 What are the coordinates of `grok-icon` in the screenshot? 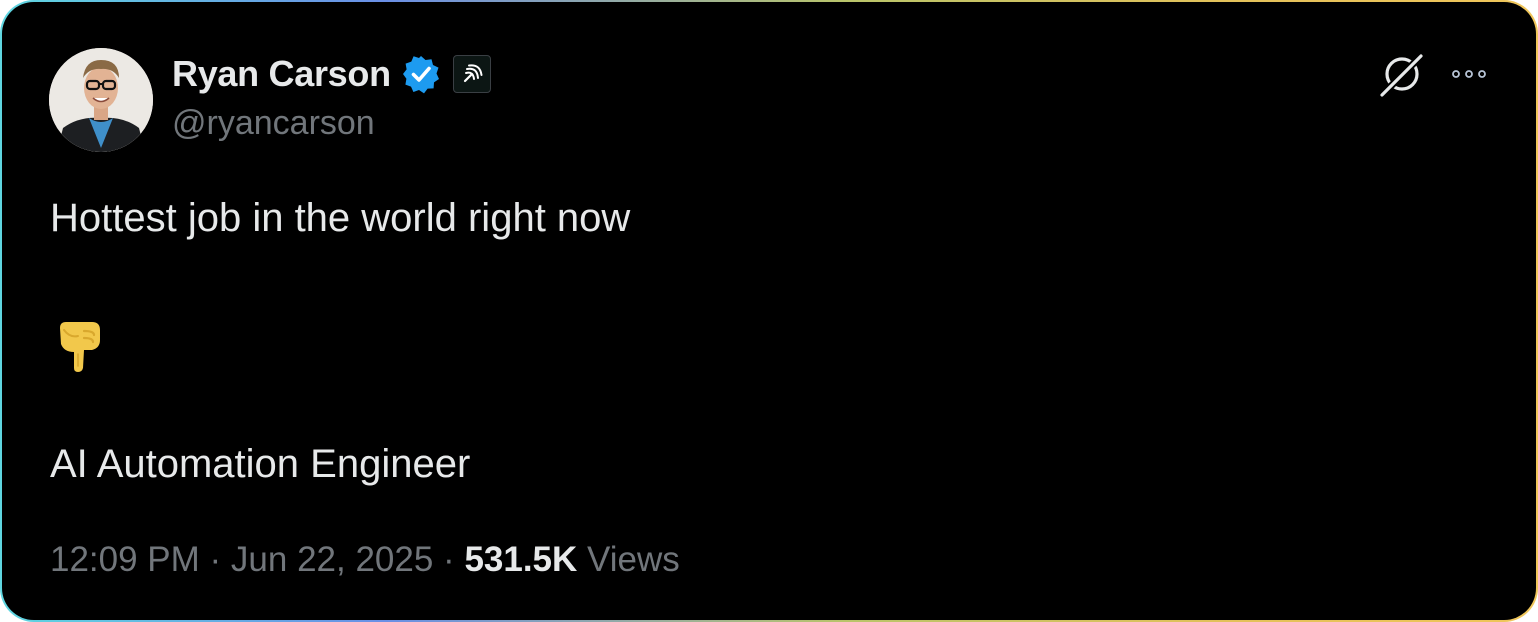 It's located at (1401, 75).